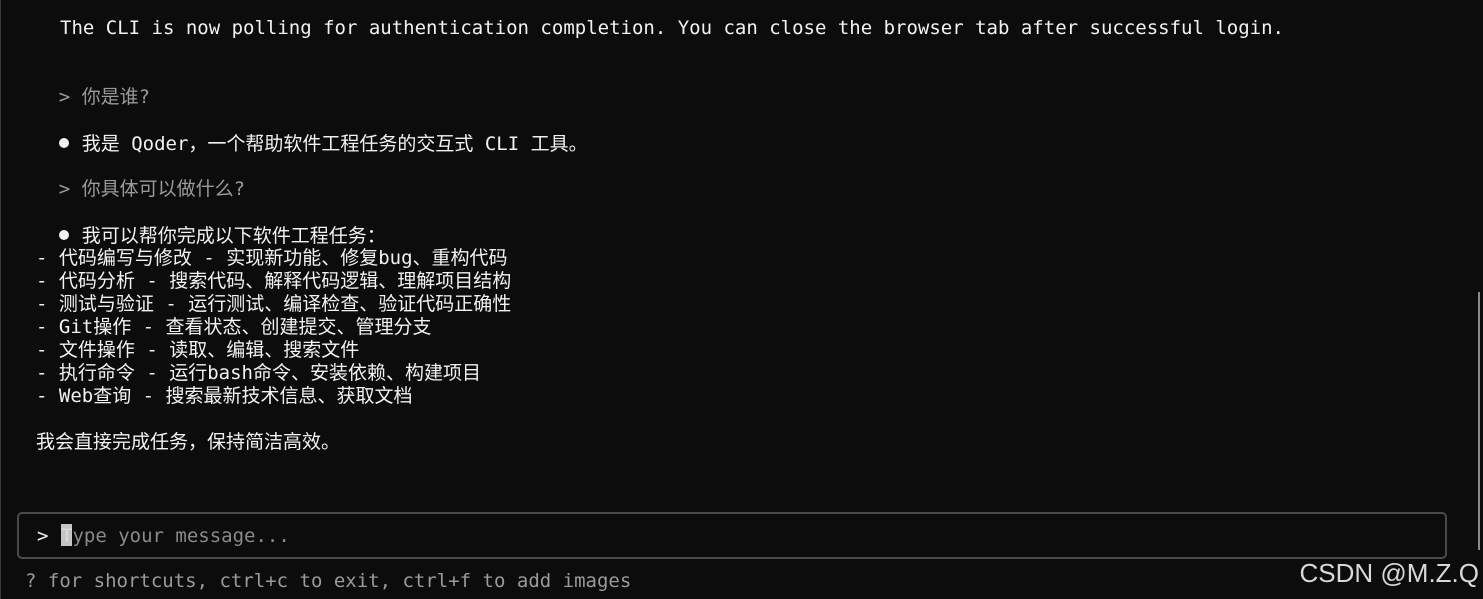  I want to click on user-message: 你是谁?, so click(116, 97).